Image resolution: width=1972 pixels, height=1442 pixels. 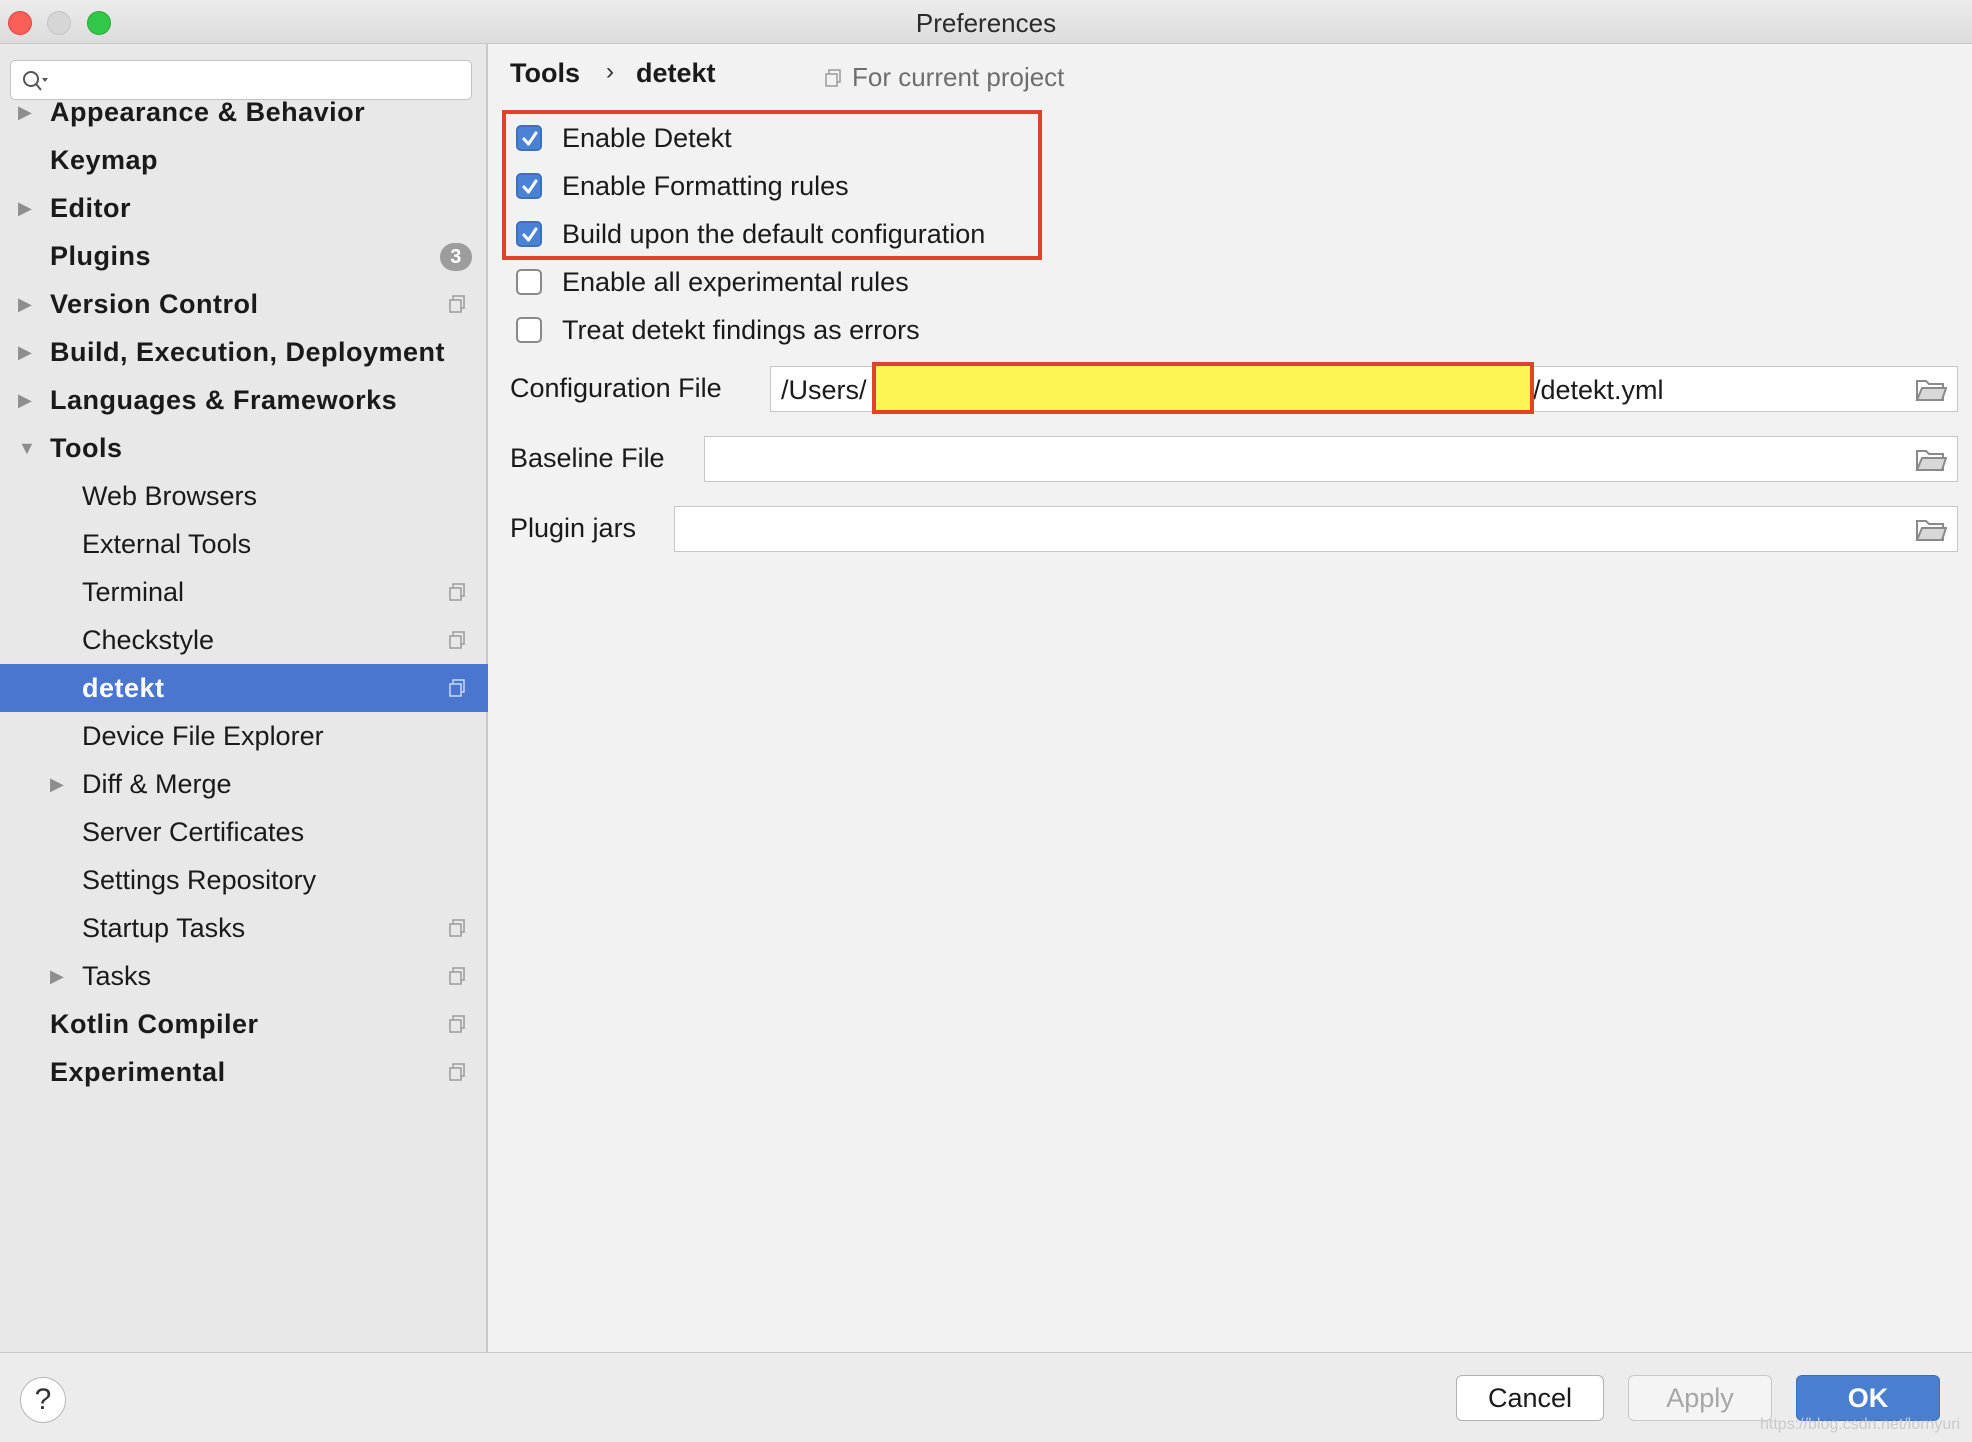 I want to click on configuration-file-label: Configuration File, so click(x=616, y=388).